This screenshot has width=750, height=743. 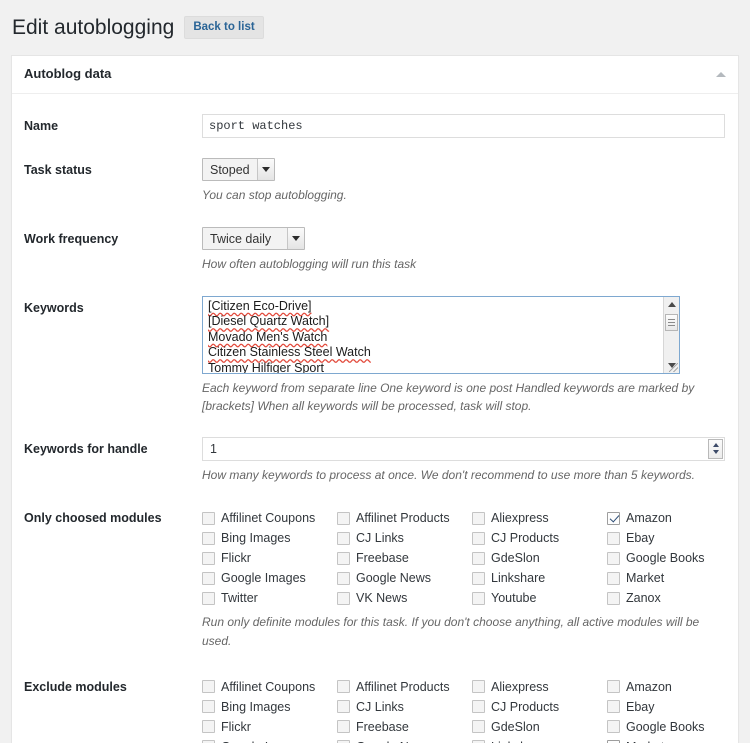 I want to click on module-only-google-news: Google News, so click(x=404, y=578).